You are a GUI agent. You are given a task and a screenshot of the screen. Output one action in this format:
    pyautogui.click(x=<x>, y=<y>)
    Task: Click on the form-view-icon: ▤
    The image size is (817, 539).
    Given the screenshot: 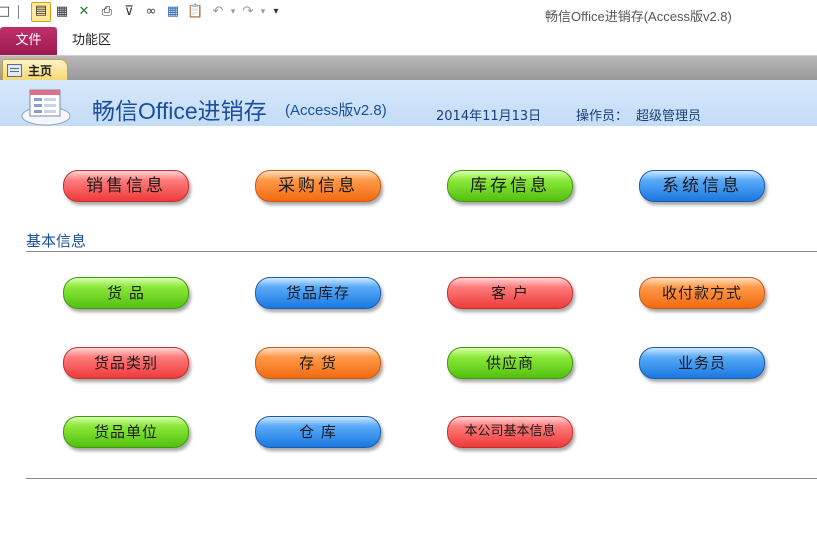 What is the action you would take?
    pyautogui.click(x=41, y=12)
    